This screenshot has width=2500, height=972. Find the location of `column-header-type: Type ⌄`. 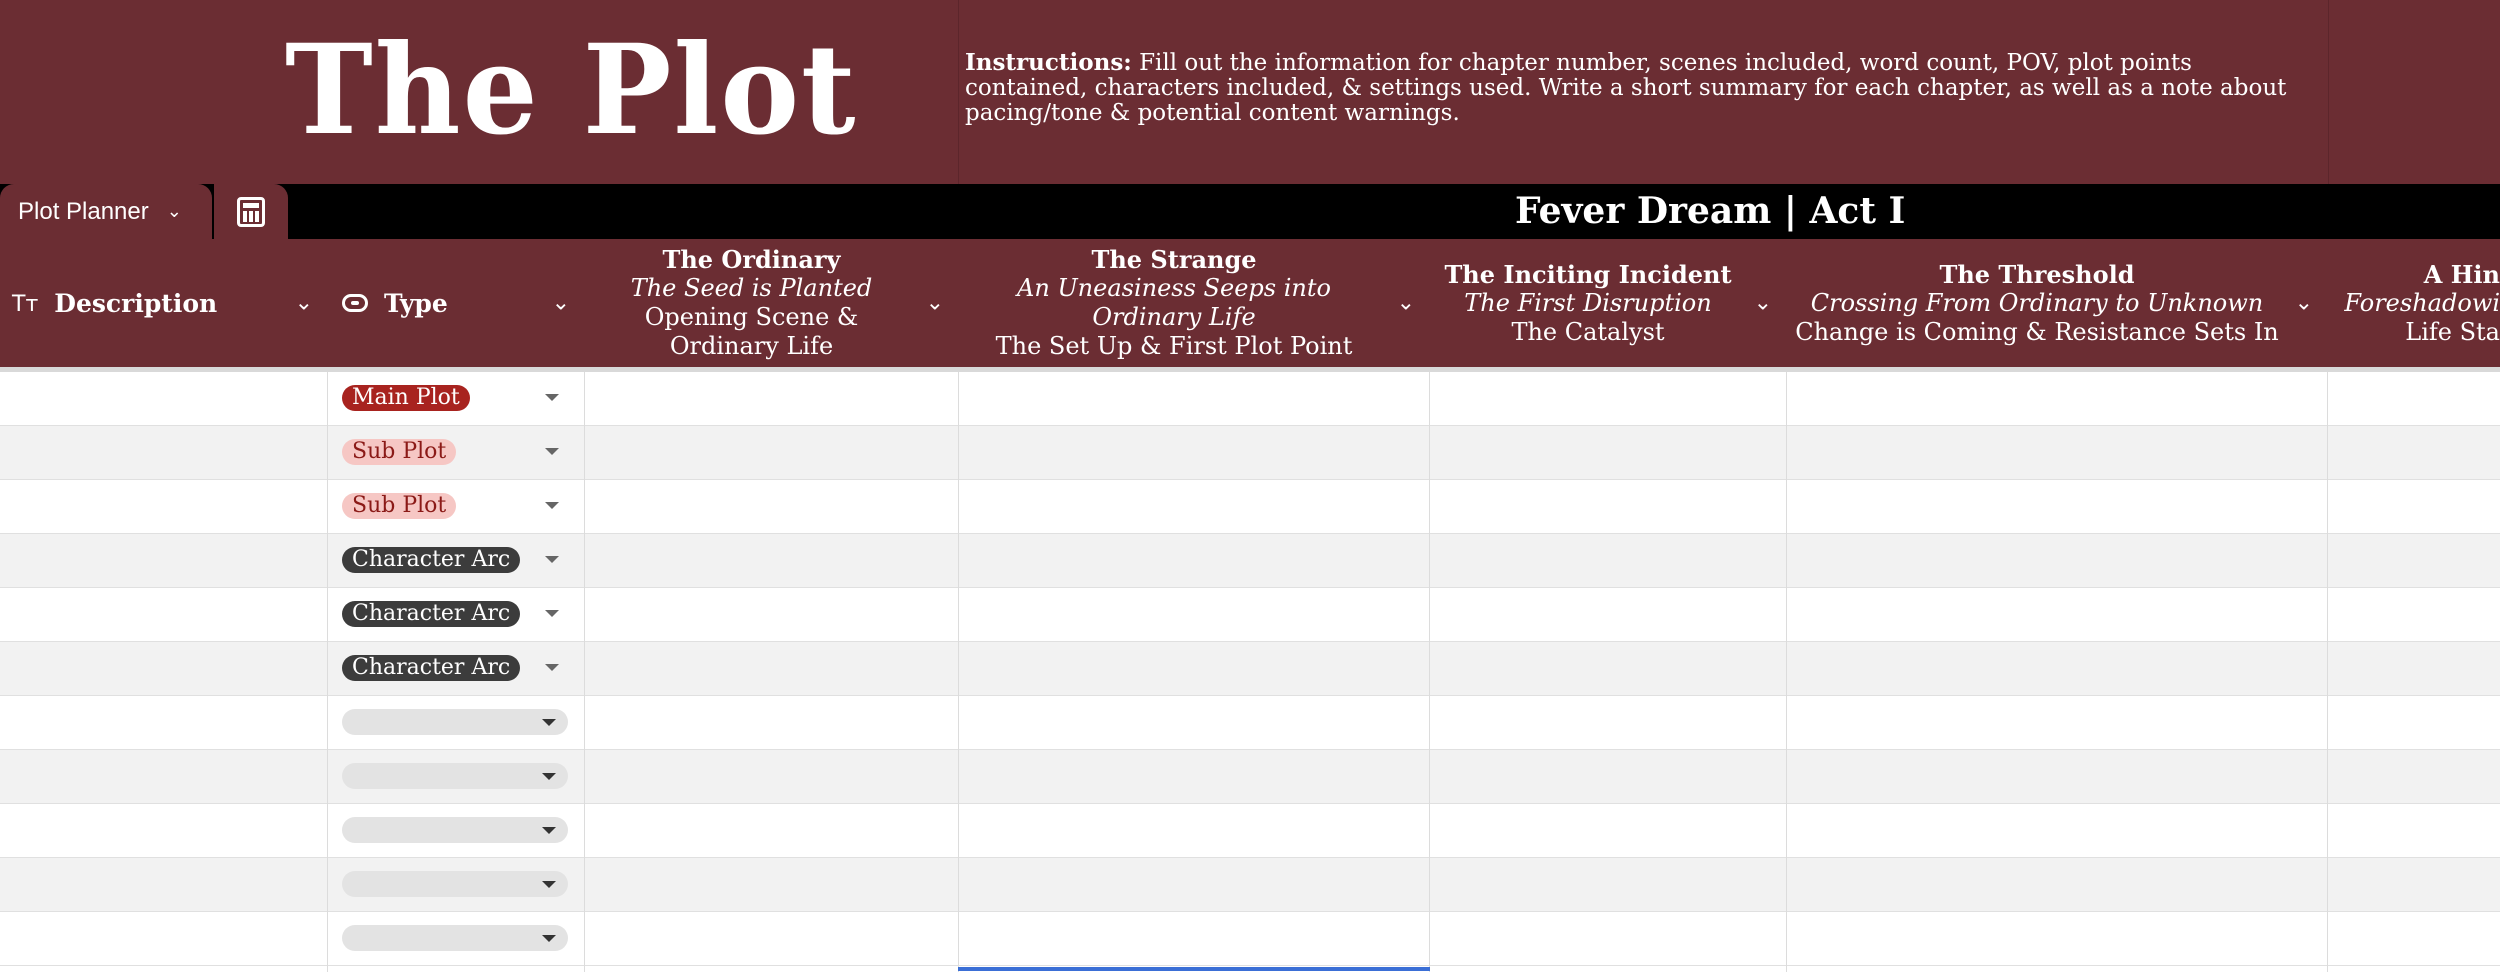

column-header-type: Type ⌄ is located at coordinates (456, 303).